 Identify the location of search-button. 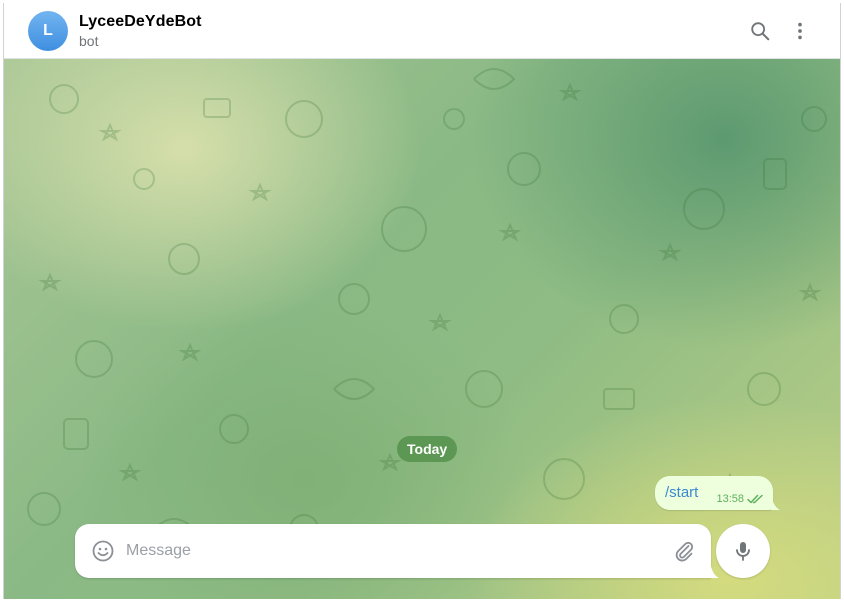
(760, 31).